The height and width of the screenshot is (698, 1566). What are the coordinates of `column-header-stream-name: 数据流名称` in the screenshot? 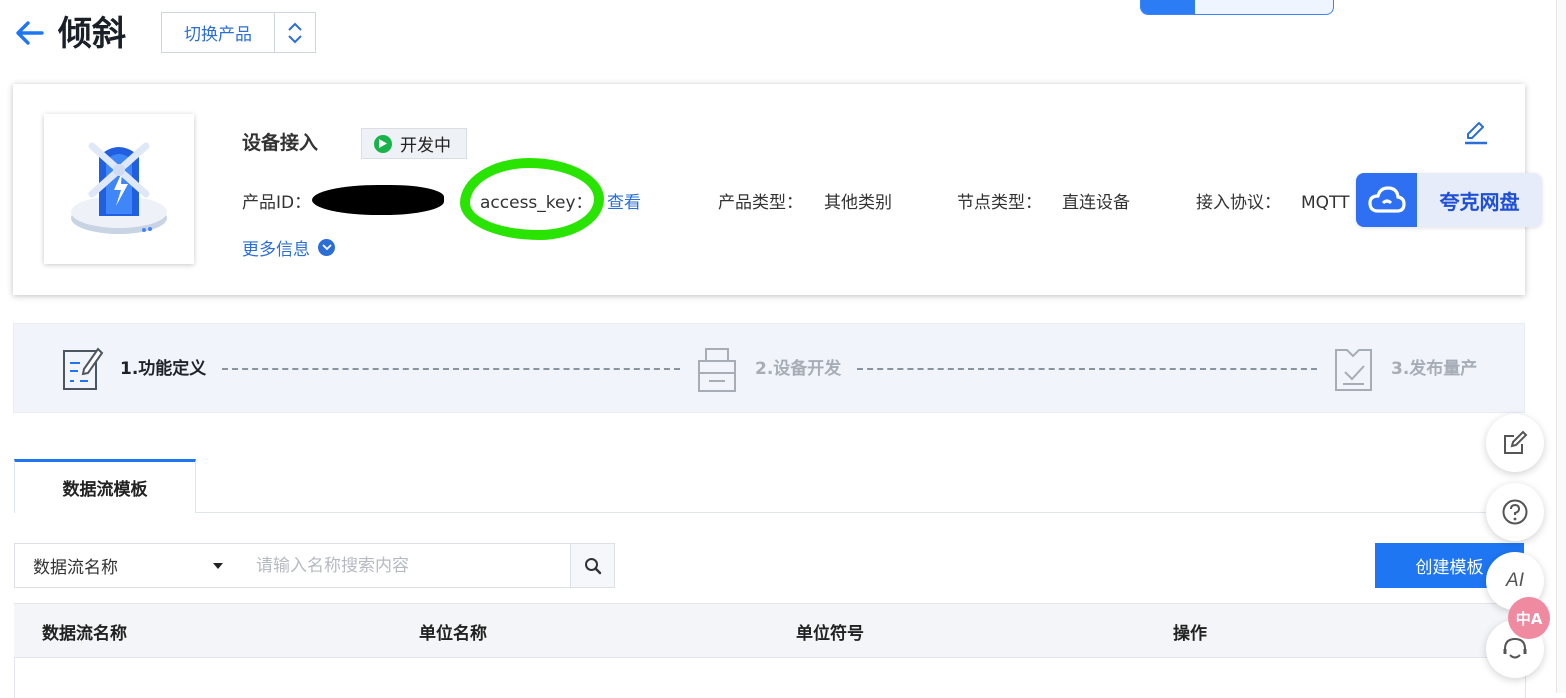 It's located at (84, 634).